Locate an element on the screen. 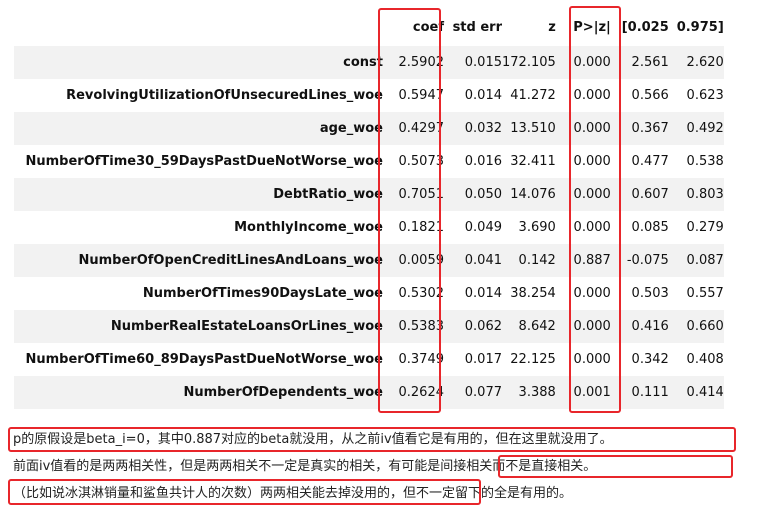 The height and width of the screenshot is (530, 769). row-label: MonthlyIncome_woe is located at coordinates (308, 227).